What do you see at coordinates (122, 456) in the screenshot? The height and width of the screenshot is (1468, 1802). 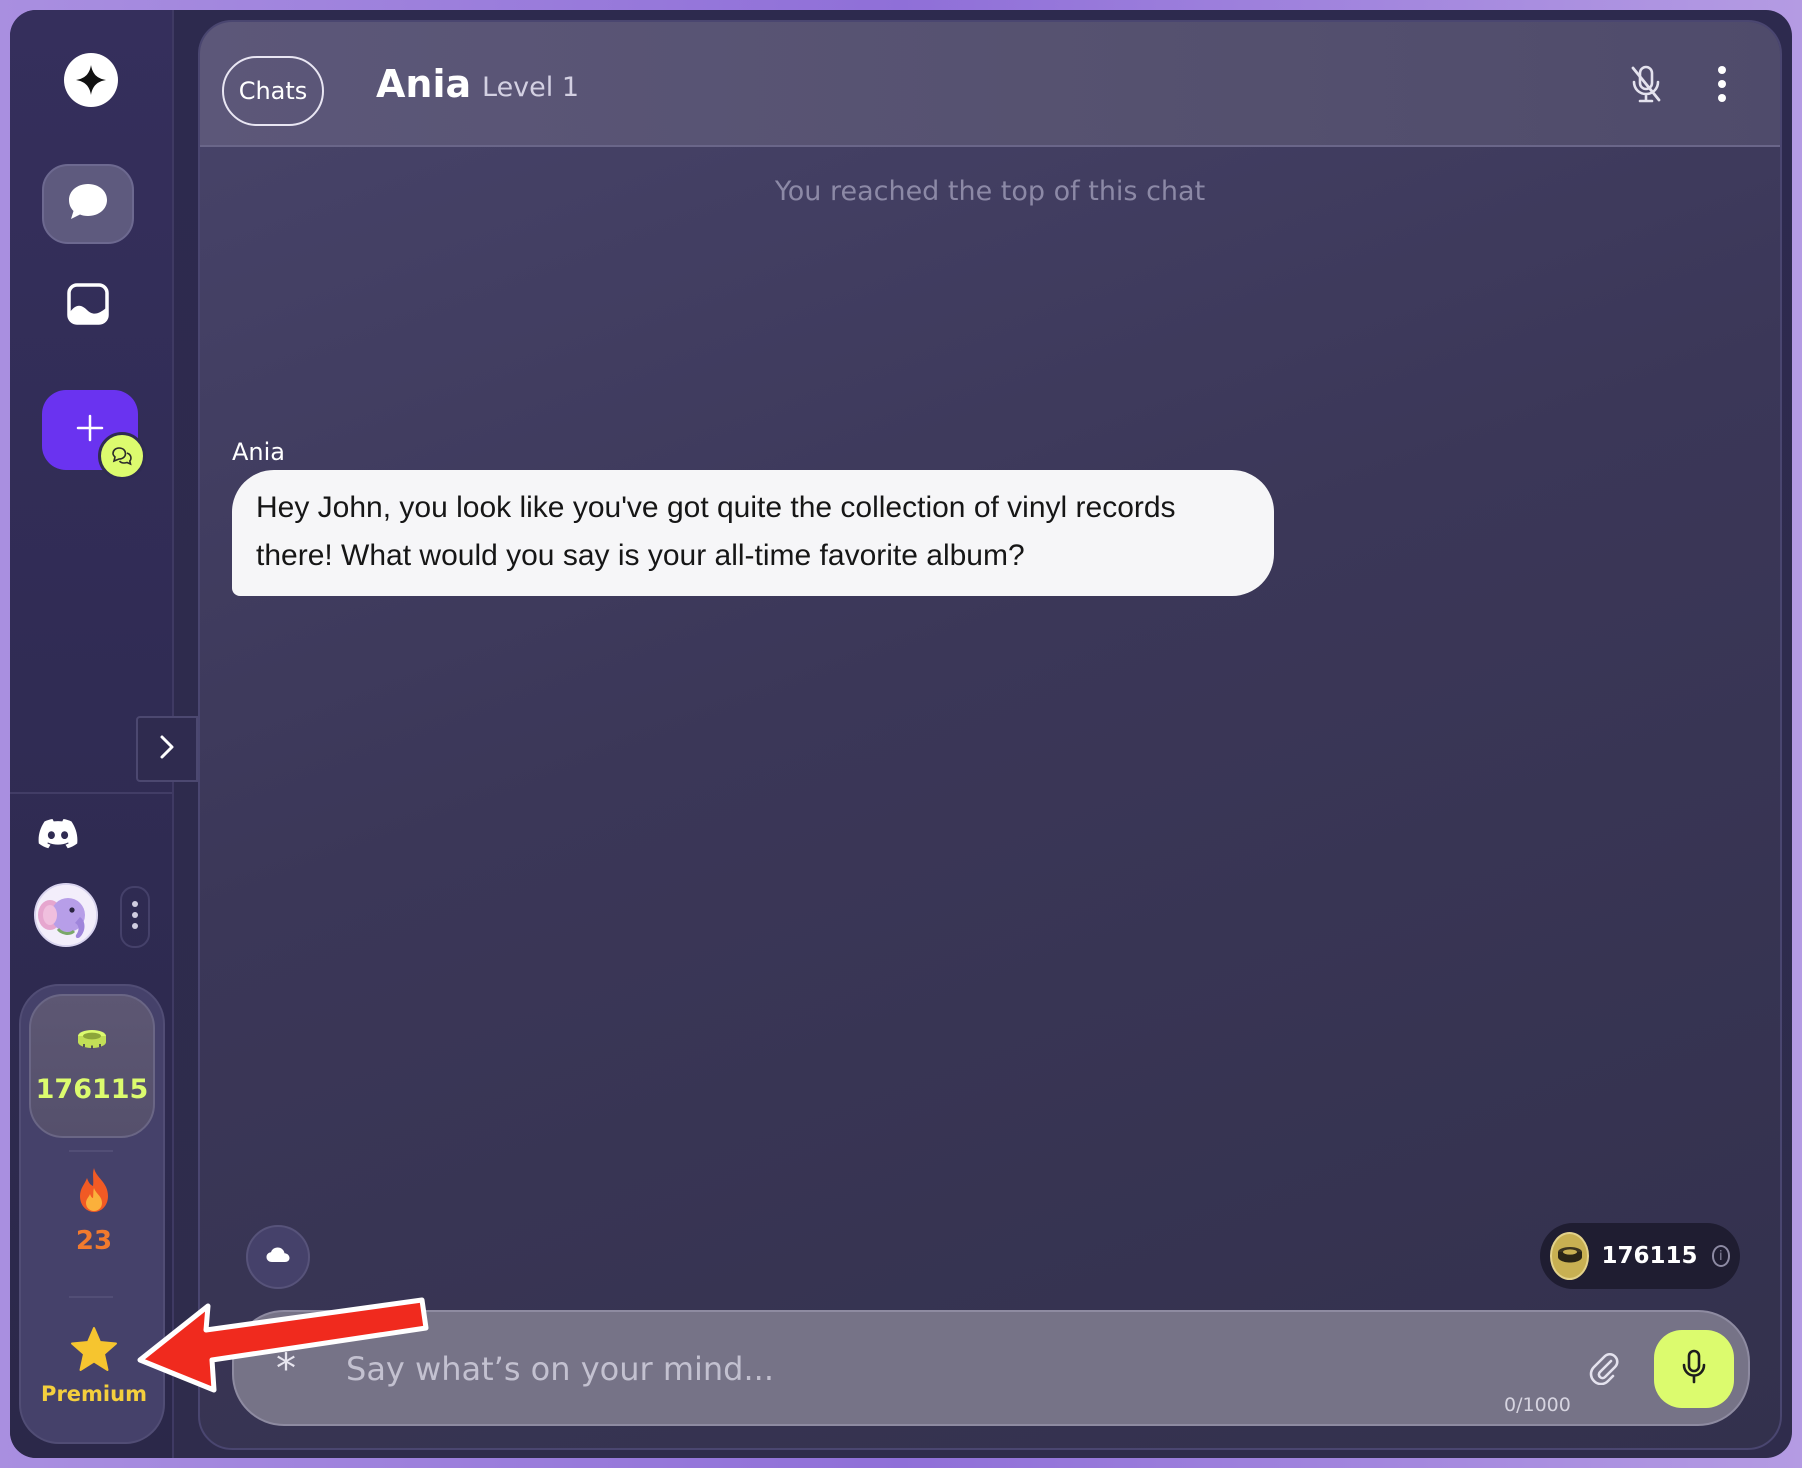 I see `chats-icon` at bounding box center [122, 456].